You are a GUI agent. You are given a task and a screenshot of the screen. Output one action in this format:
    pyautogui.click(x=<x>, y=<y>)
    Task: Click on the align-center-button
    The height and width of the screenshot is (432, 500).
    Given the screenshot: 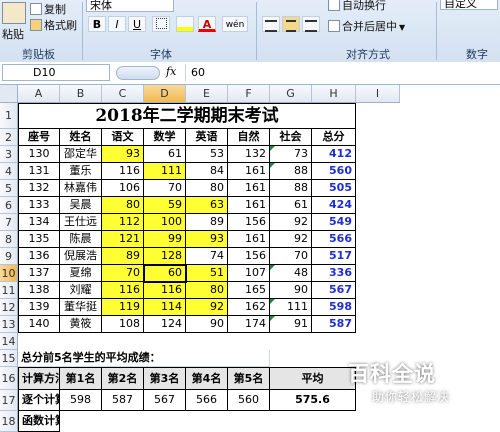 What is the action you would take?
    pyautogui.click(x=291, y=24)
    